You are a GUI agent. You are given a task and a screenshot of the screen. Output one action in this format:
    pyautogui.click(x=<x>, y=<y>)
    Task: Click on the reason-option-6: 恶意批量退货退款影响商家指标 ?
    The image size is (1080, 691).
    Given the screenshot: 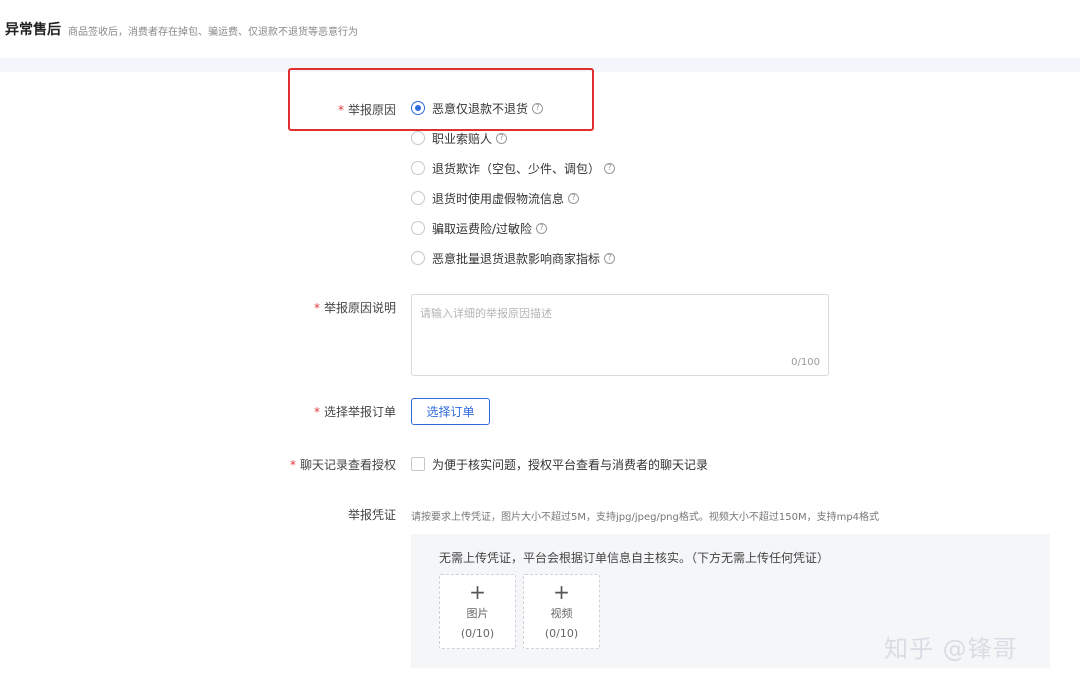 What is the action you would take?
    pyautogui.click(x=513, y=258)
    